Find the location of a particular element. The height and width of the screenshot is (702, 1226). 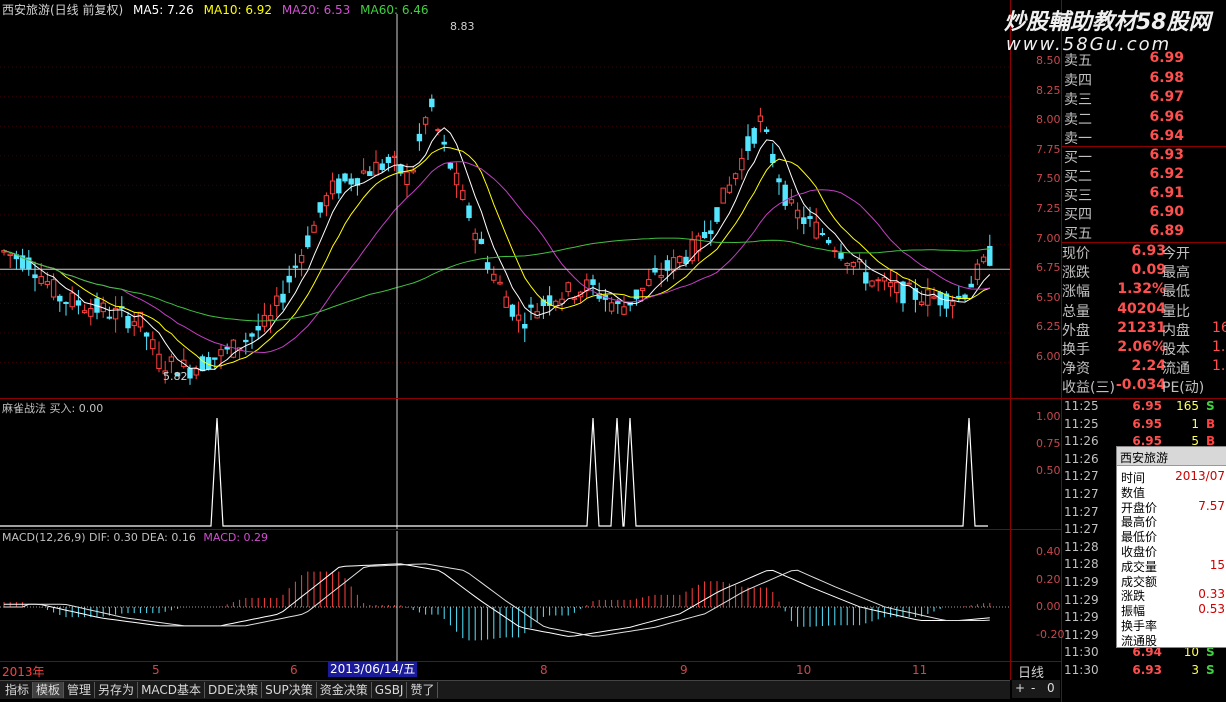

order-sell-label: 卖三 is located at coordinates (1078, 100).